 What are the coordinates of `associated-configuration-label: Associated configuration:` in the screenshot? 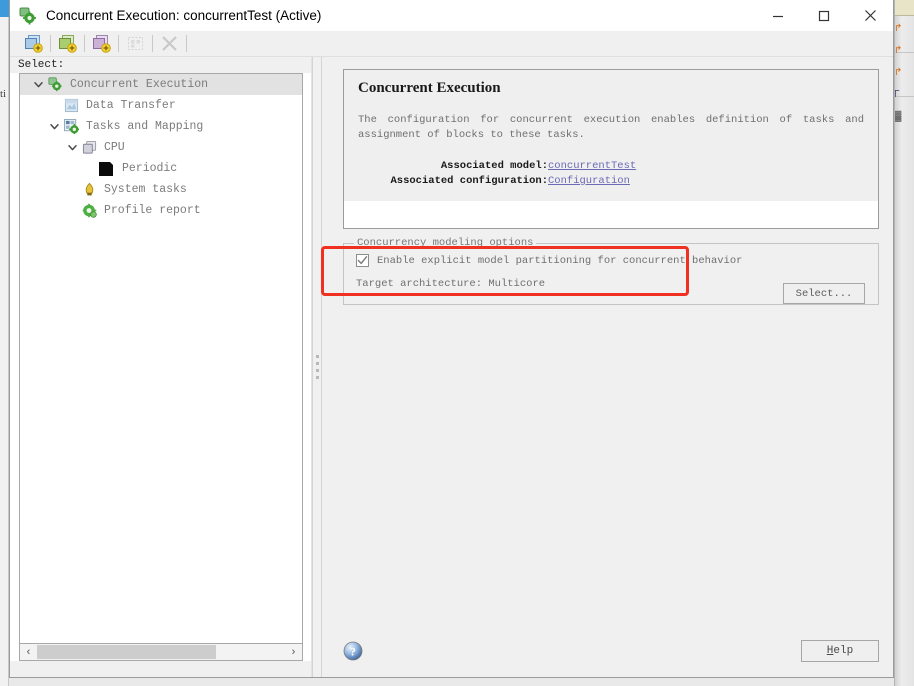 It's located at (469, 181).